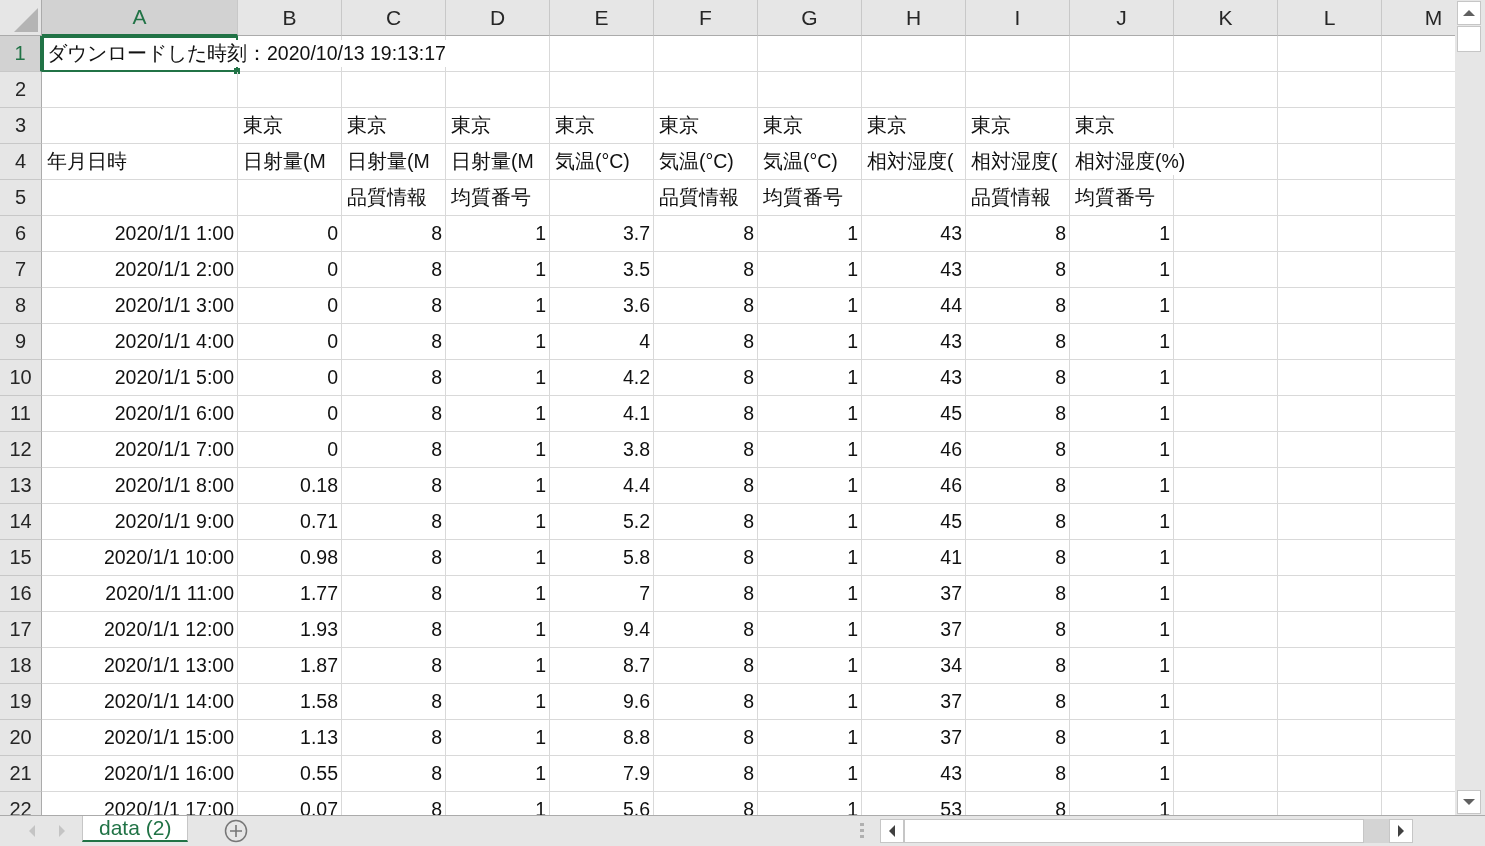 This screenshot has height=846, width=1485. Describe the element at coordinates (21, 306) in the screenshot. I see `row-header: 8` at that location.